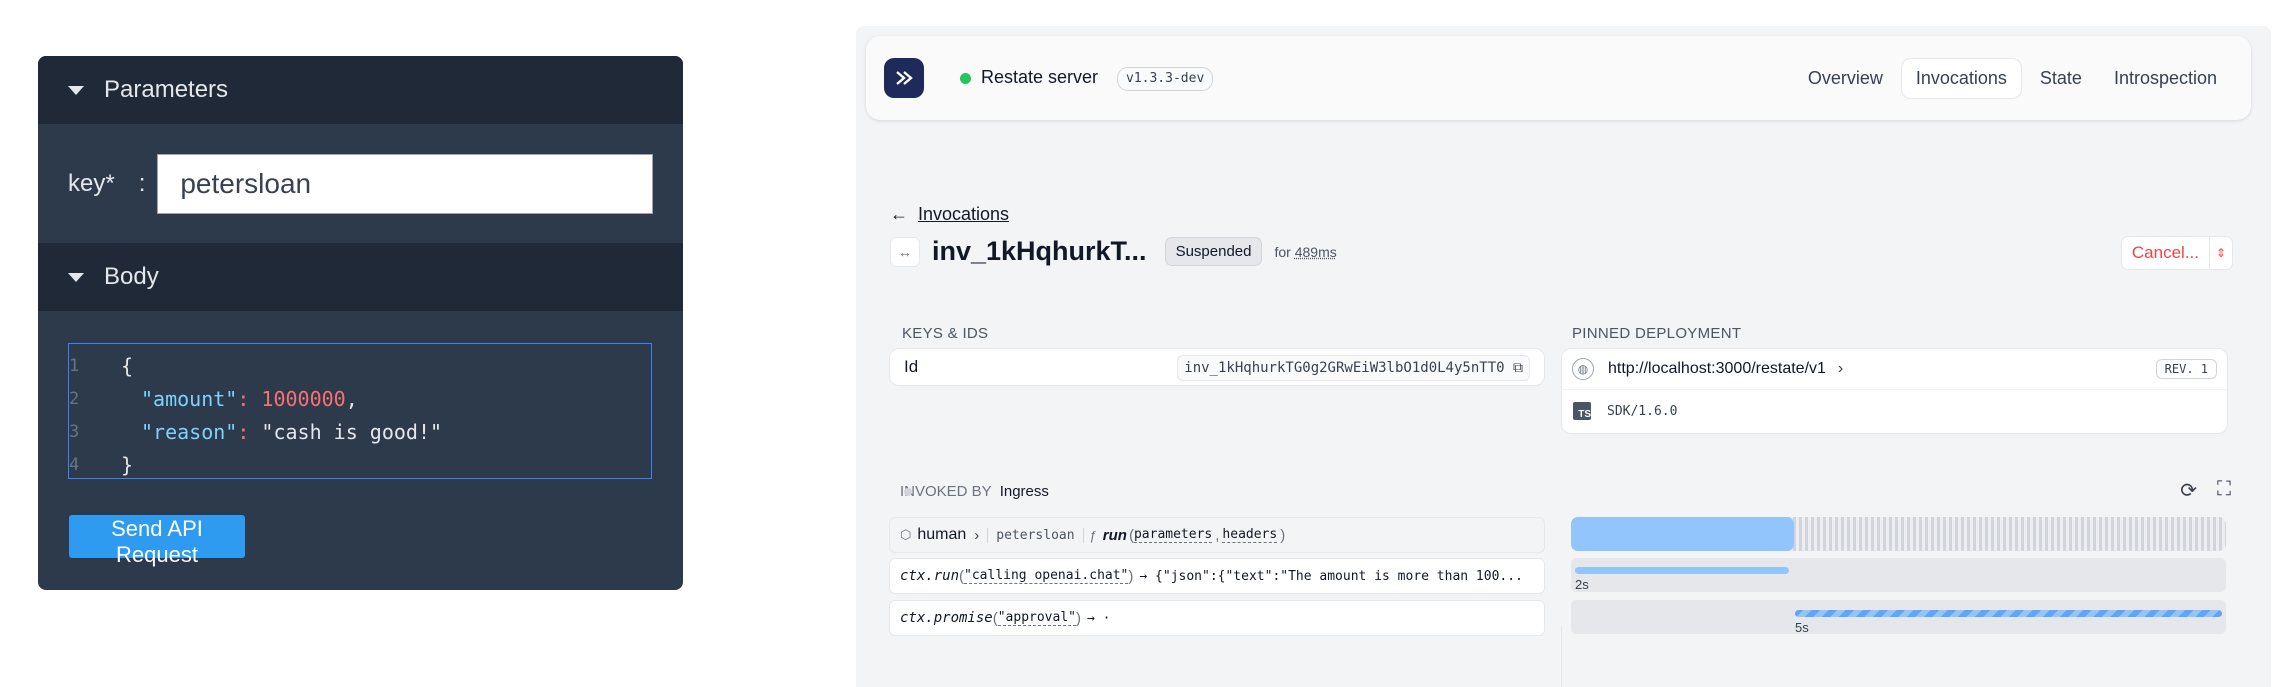  Describe the element at coordinates (74, 366) in the screenshot. I see `line-number: 1` at that location.